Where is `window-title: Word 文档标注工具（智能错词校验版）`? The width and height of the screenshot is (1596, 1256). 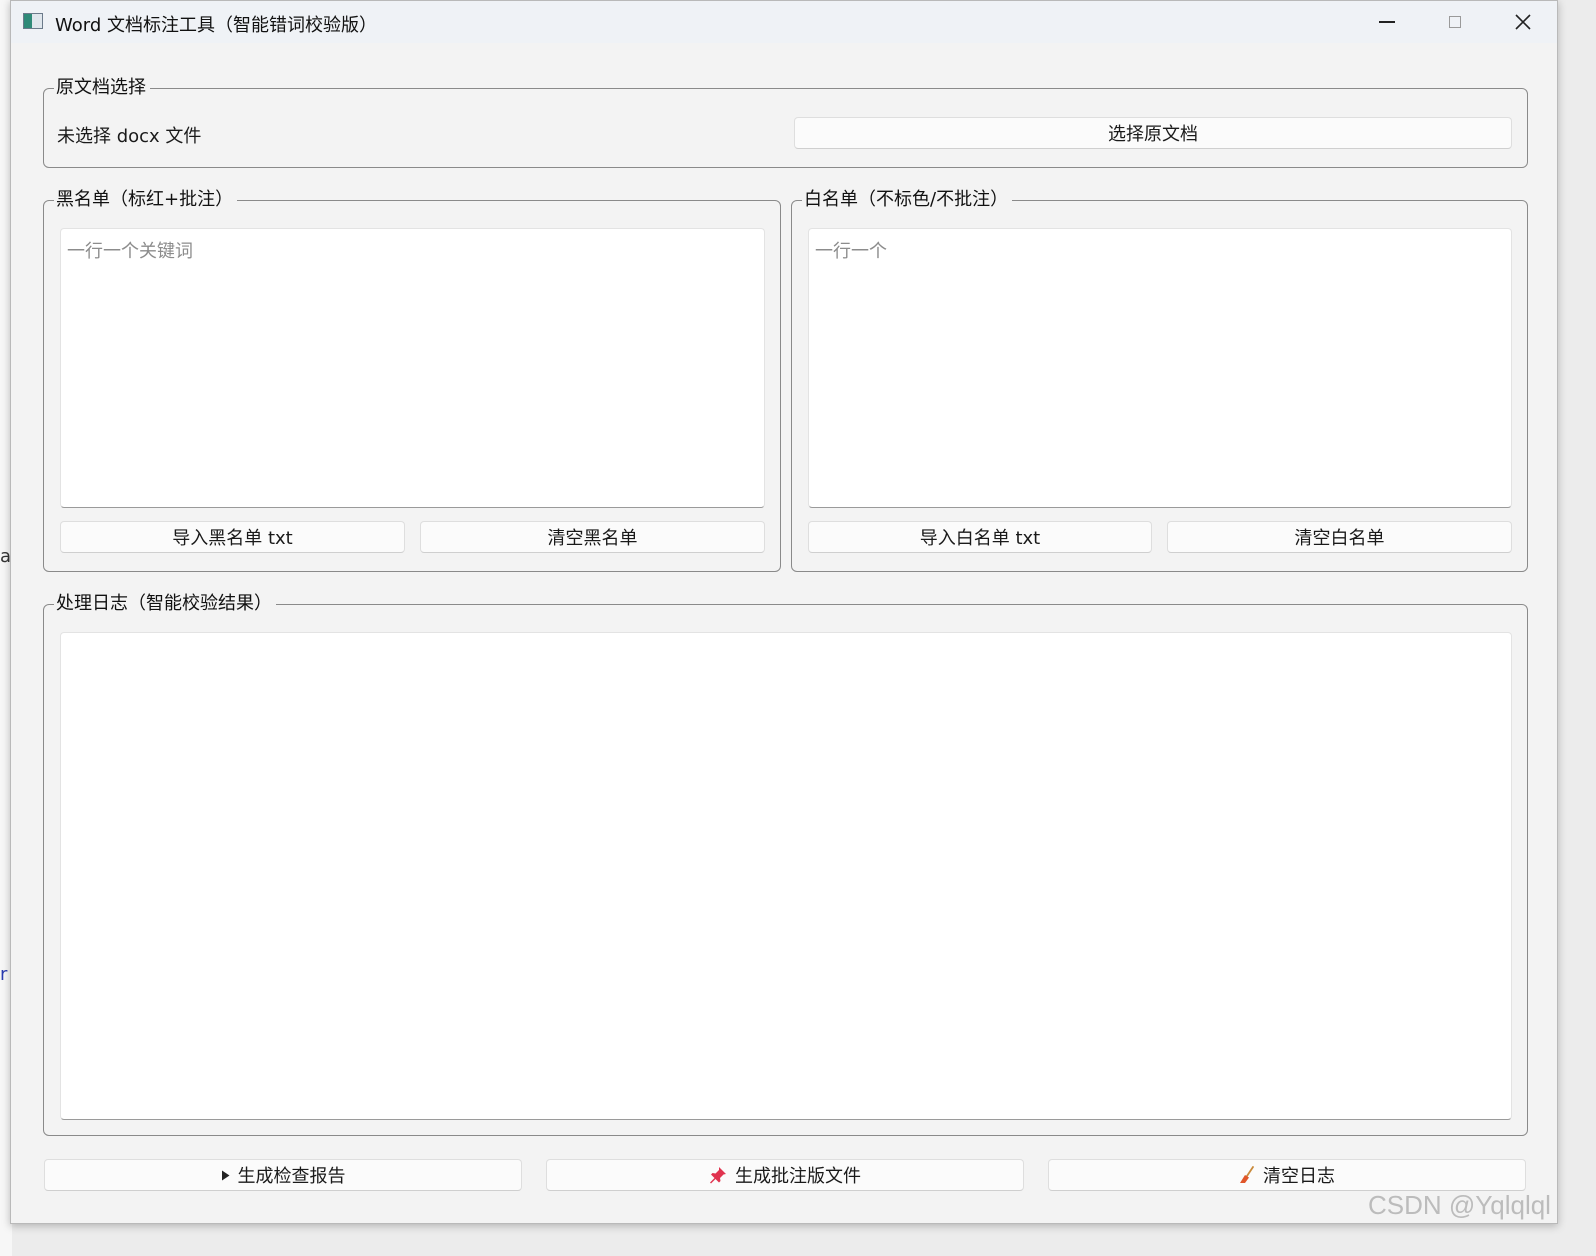
window-title: Word 文档标注工具（智能错词校验版） is located at coordinates (216, 25).